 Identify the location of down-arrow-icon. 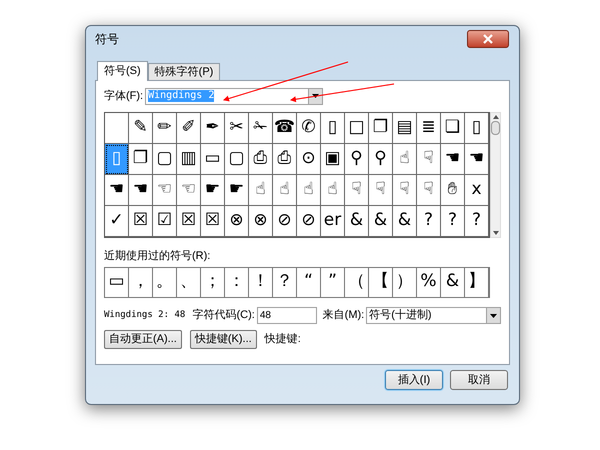
(495, 233).